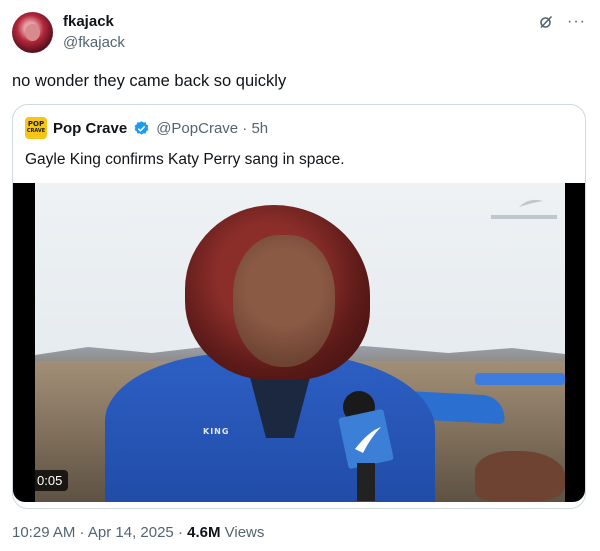 Image resolution: width=600 pixels, height=551 pixels. I want to click on verified-badge-icon, so click(141, 127).